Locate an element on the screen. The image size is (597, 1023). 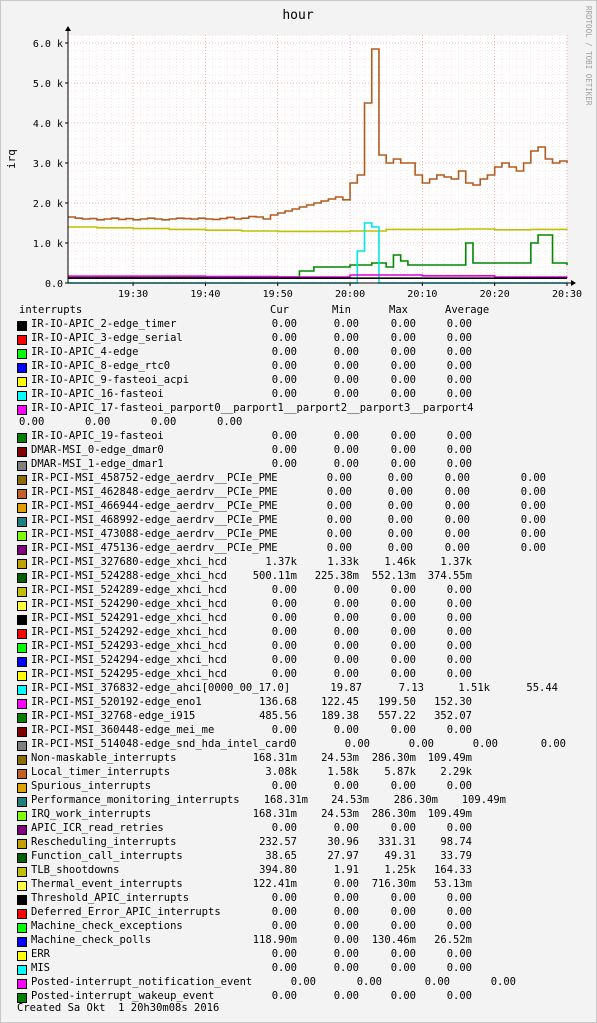
legend-value: 2.29k is located at coordinates (456, 772).